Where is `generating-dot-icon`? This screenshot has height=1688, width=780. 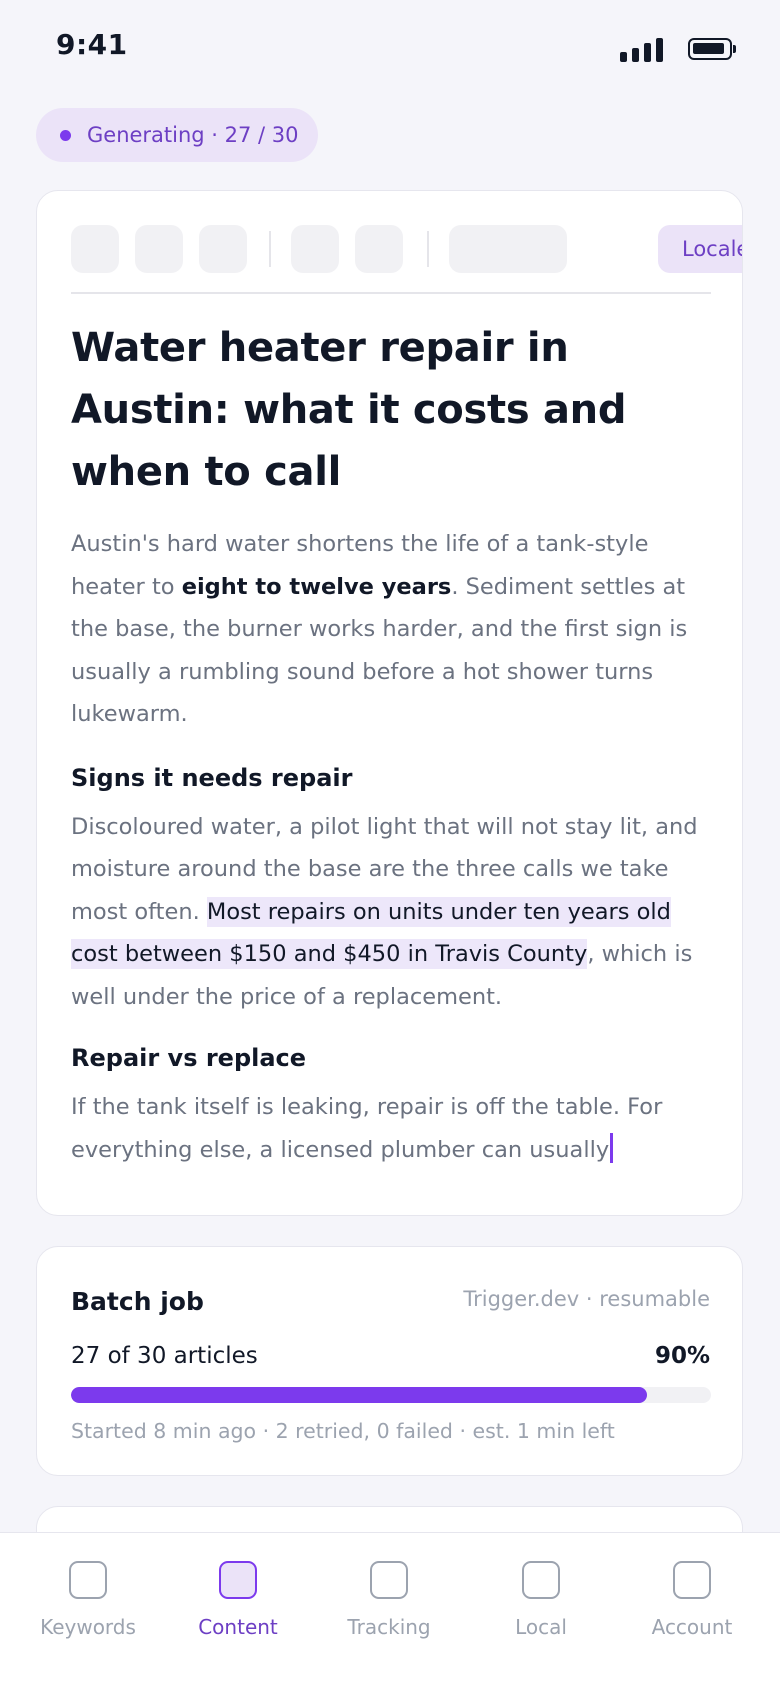
generating-dot-icon is located at coordinates (65, 135).